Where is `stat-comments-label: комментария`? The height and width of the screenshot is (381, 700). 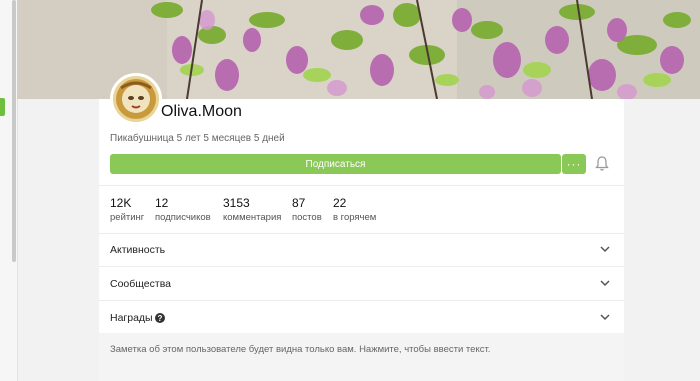
stat-comments-label: комментария is located at coordinates (252, 217).